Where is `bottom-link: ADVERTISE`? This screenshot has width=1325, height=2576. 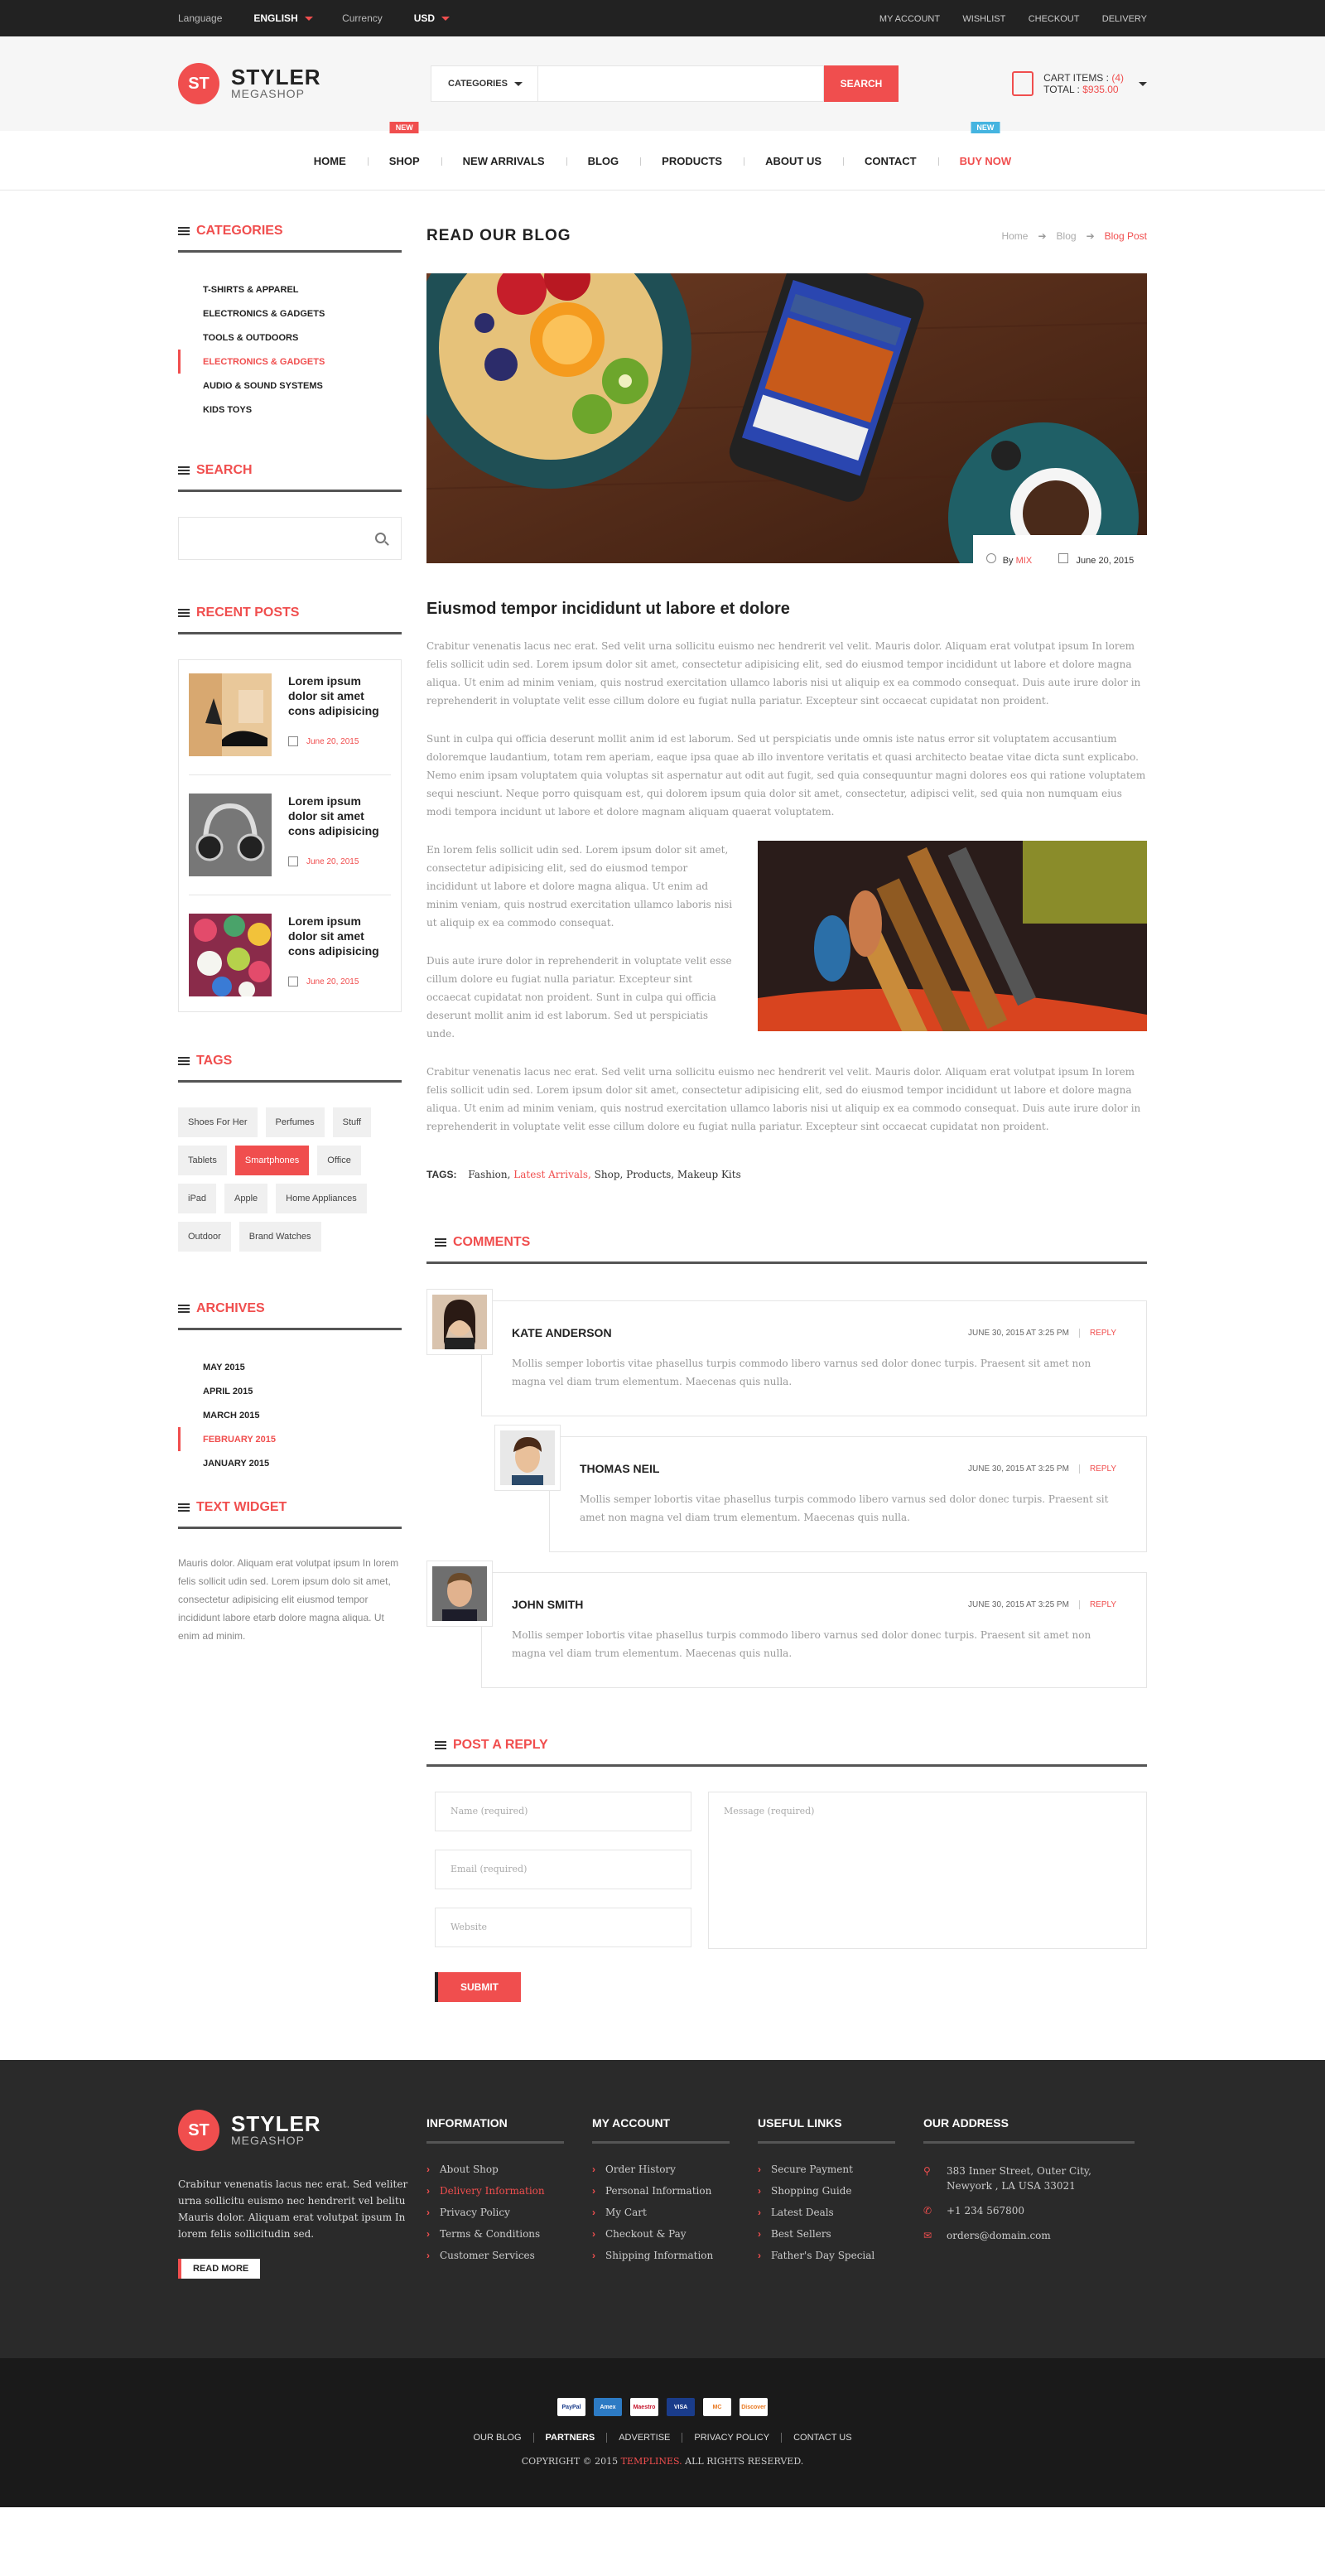
bottom-link: ADVERTISE is located at coordinates (644, 2438).